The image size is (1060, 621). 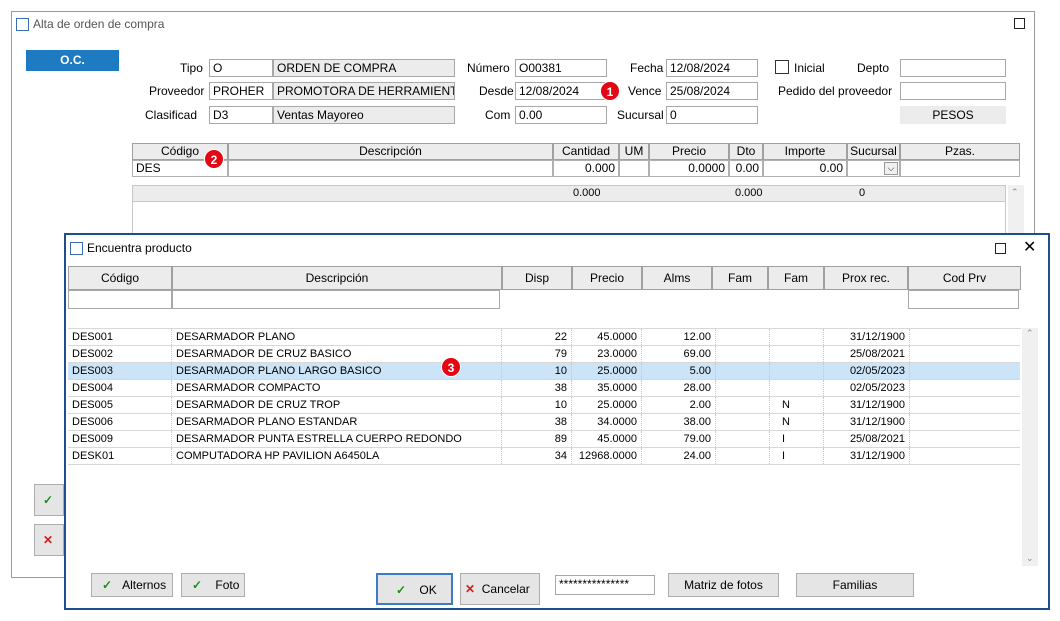 What do you see at coordinates (561, 91) in the screenshot?
I see `desde-field: 12/08/2024` at bounding box center [561, 91].